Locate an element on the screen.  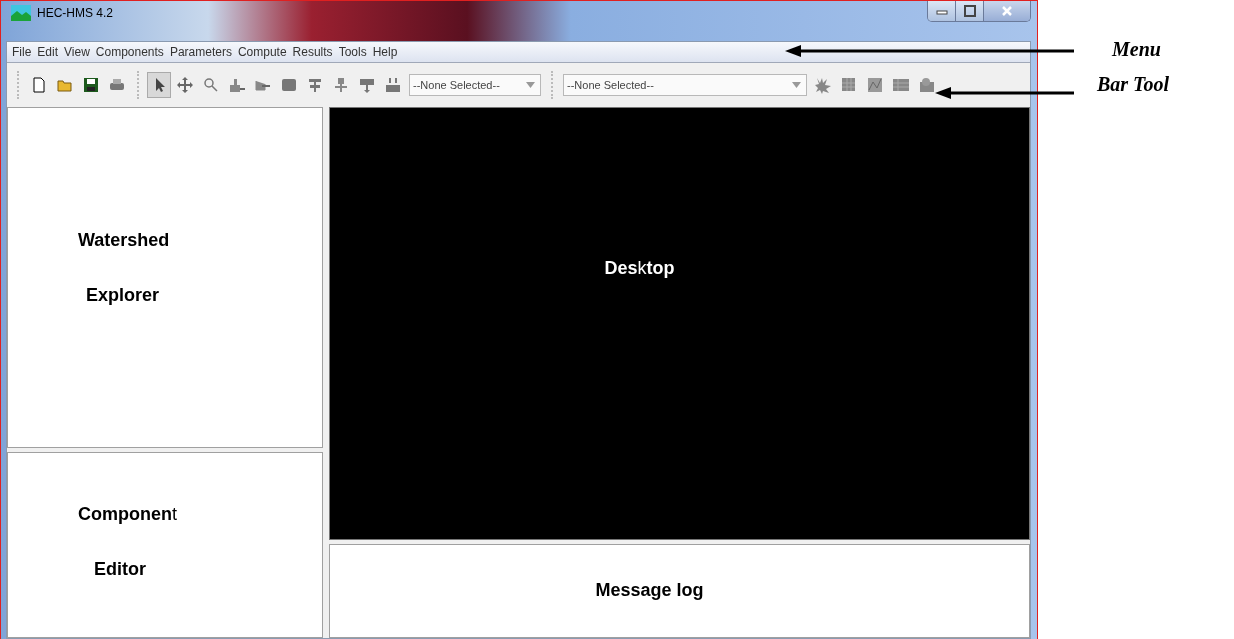
annotation-label: Bar Tool is located at coordinates (1133, 84).